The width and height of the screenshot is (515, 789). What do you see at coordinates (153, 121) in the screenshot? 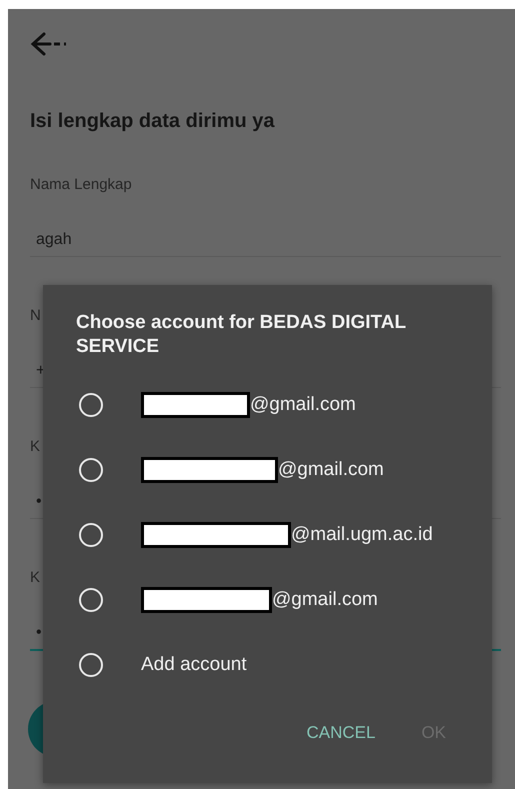
I see `page-title: Isi lengkap data dirimu ya` at bounding box center [153, 121].